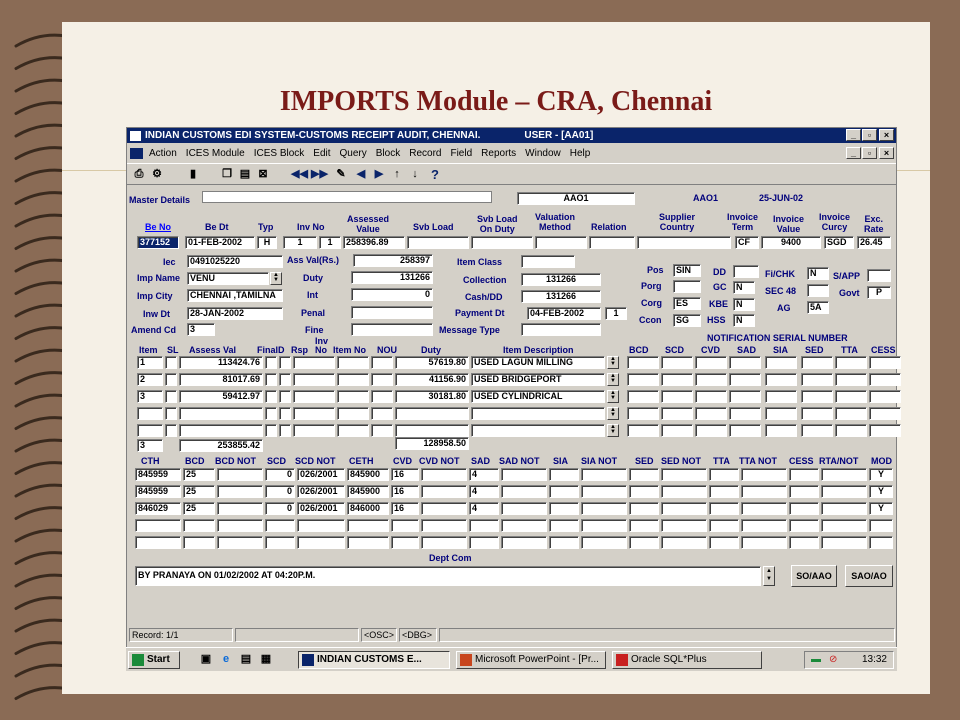 Image resolution: width=960 pixels, height=720 pixels. I want to click on exit-icon: ▮, so click(193, 174).